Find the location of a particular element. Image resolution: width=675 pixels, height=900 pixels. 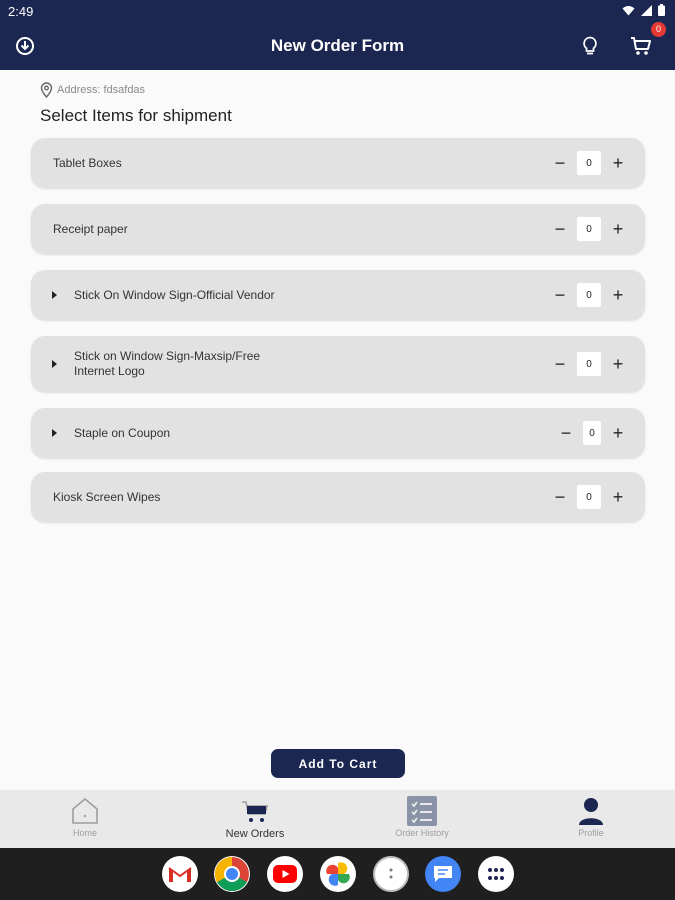

lightbulb-icon is located at coordinates (590, 45).